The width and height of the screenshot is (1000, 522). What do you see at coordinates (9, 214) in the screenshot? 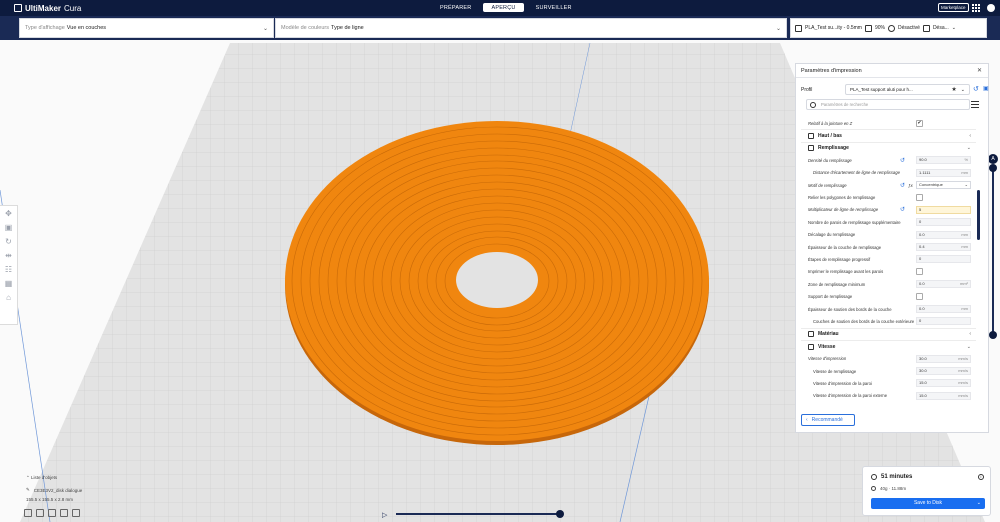
I see `move-icon: ✥` at bounding box center [9, 214].